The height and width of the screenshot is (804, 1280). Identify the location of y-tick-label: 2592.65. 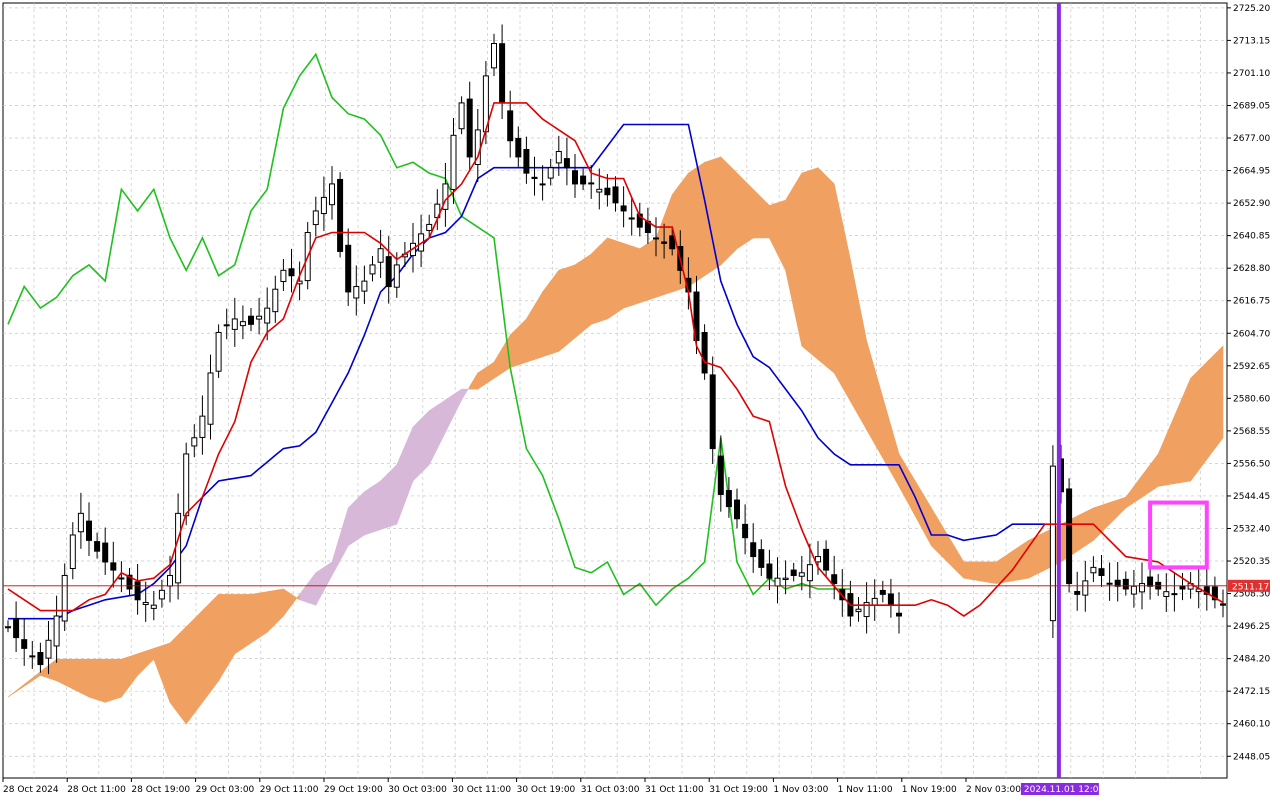
(1251, 367).